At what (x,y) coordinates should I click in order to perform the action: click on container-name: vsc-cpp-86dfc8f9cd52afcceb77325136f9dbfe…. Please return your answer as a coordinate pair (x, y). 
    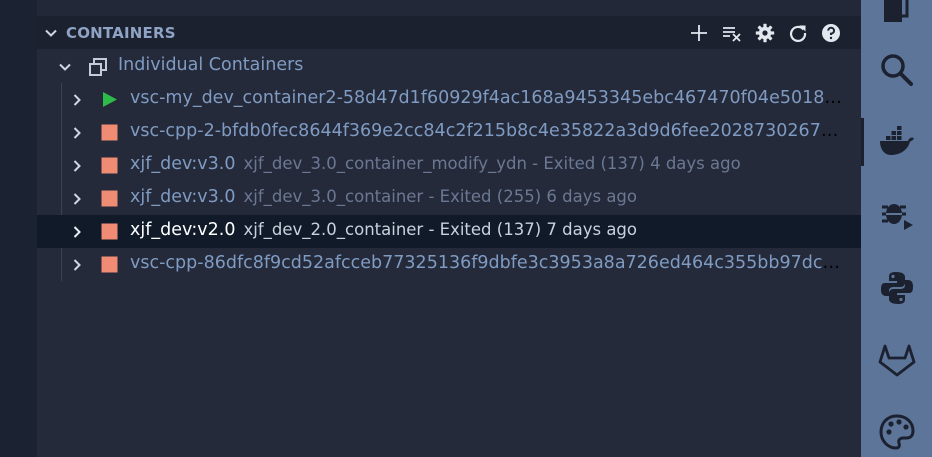
    Looking at the image, I should click on (486, 263).